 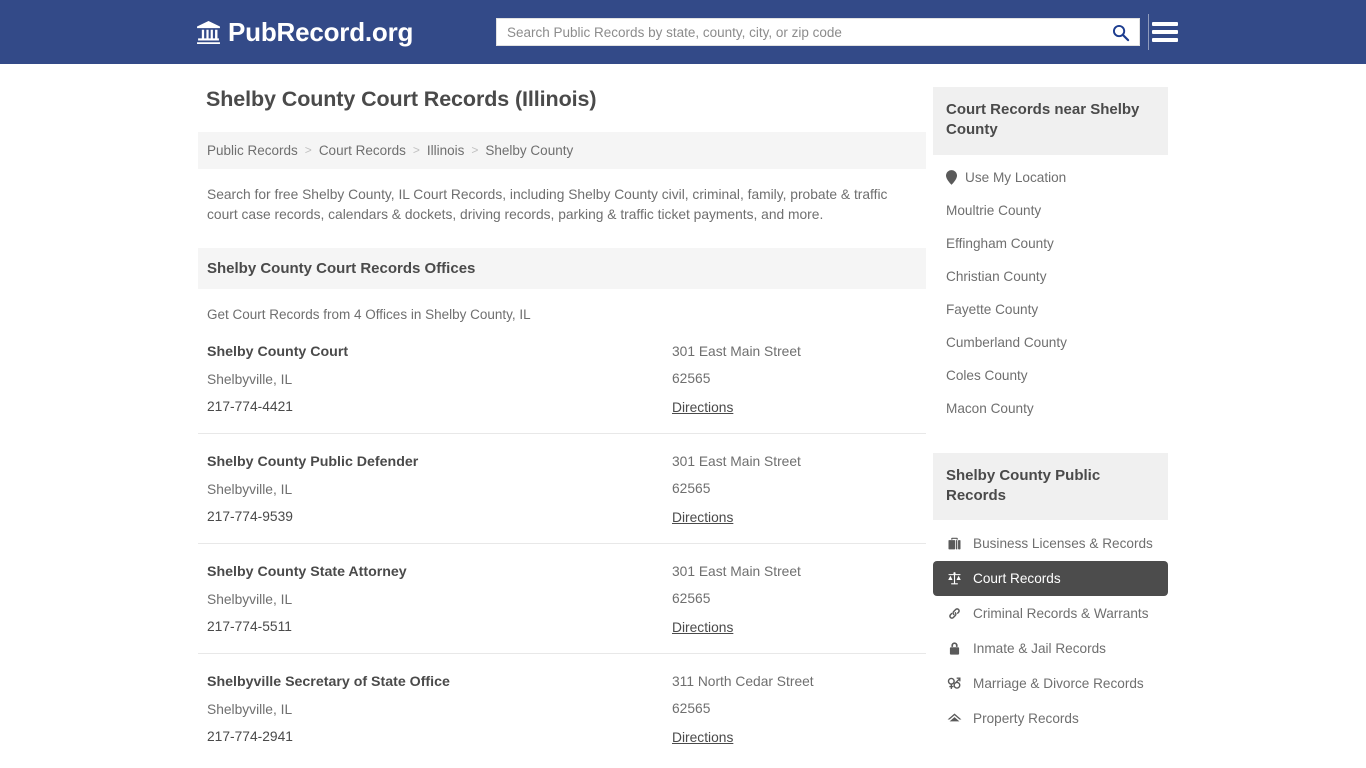 What do you see at coordinates (1050, 276) in the screenshot?
I see `nearby-county-christian: Christian County` at bounding box center [1050, 276].